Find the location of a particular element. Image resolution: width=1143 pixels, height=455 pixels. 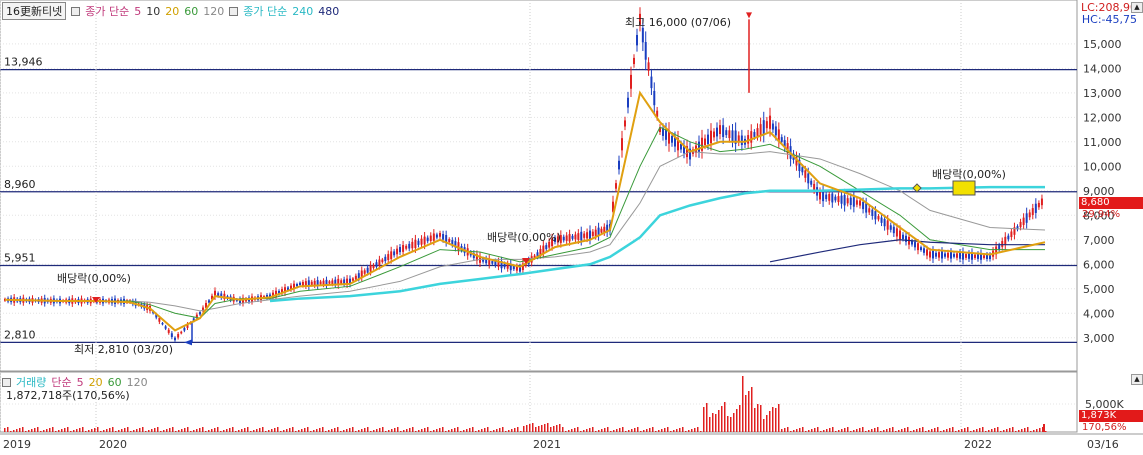

current-pct: 29,94% is located at coordinates (1101, 214).